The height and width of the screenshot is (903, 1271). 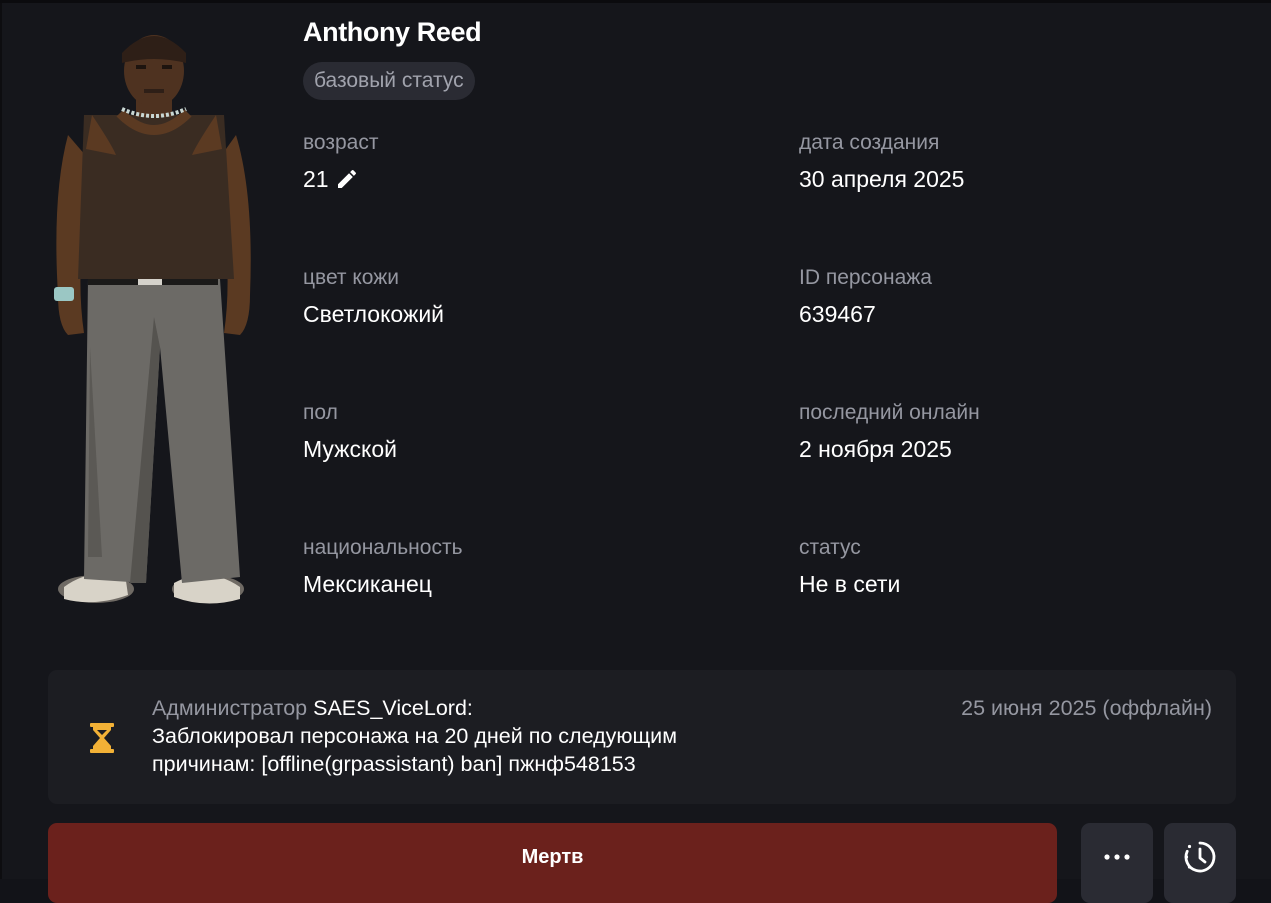 I want to click on history-button, so click(x=1200, y=863).